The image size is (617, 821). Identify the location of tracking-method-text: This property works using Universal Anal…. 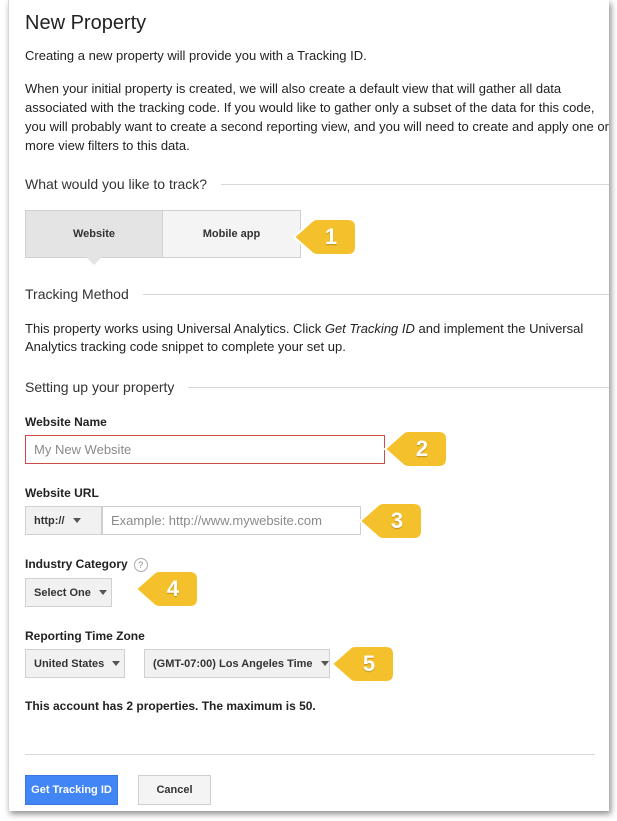
(320, 338).